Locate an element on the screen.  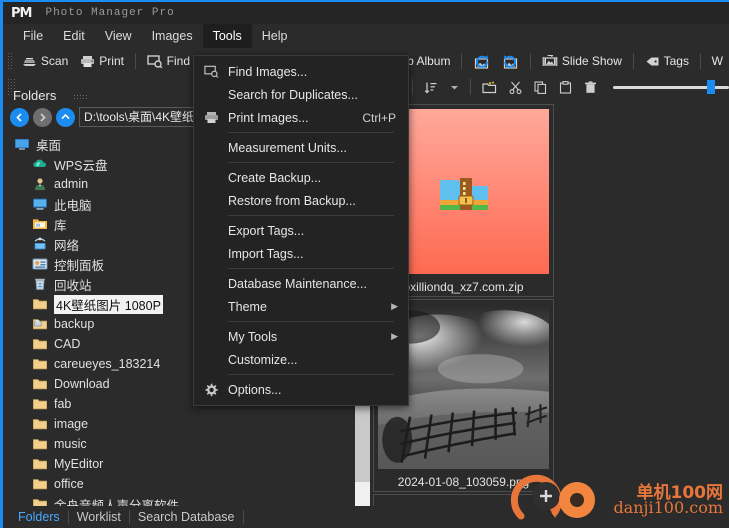
sort-button is located at coordinates (431, 87).